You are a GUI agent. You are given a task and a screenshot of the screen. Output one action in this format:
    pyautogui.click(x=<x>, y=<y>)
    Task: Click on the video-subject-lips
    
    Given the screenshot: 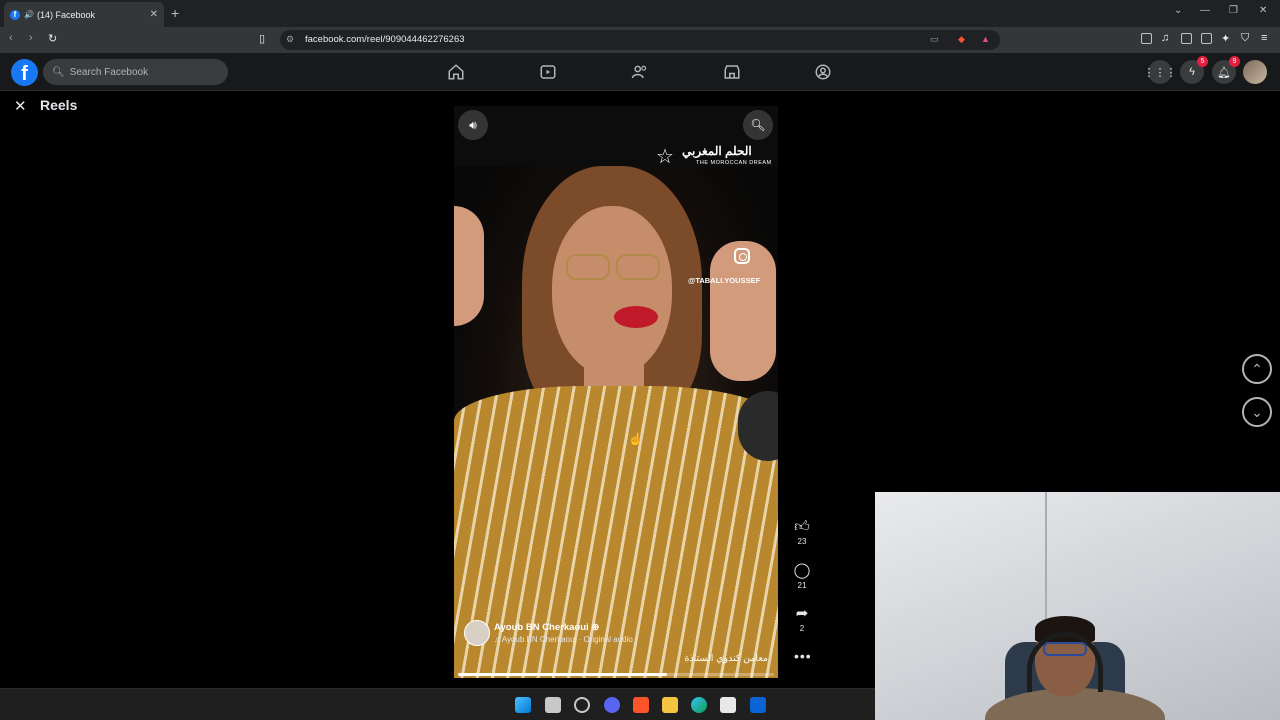 What is the action you would take?
    pyautogui.click(x=636, y=317)
    